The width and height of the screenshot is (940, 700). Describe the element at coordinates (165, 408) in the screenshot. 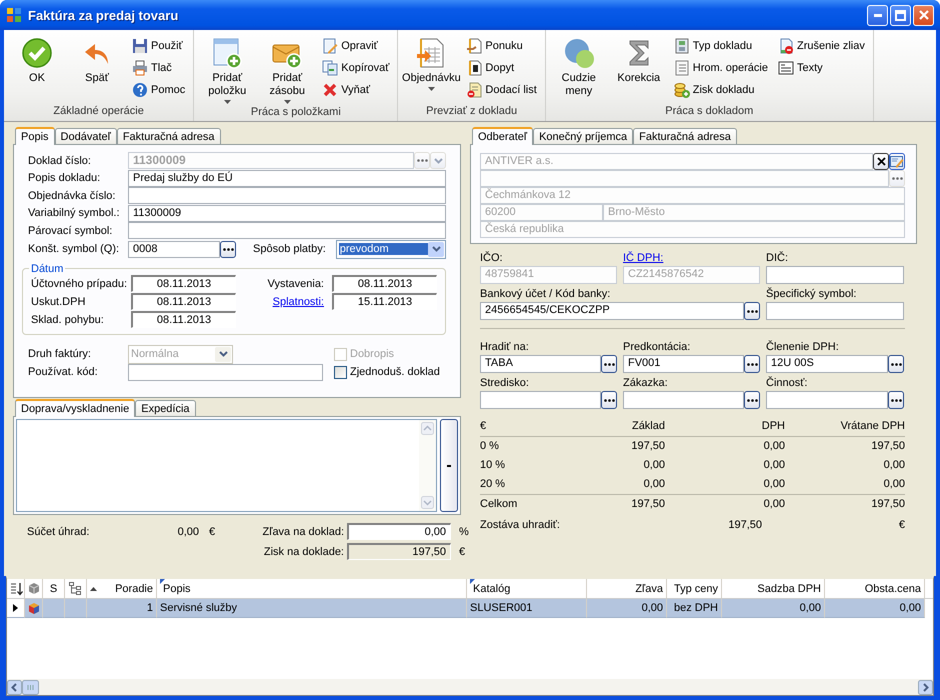

I see `tab: Expedícia` at that location.